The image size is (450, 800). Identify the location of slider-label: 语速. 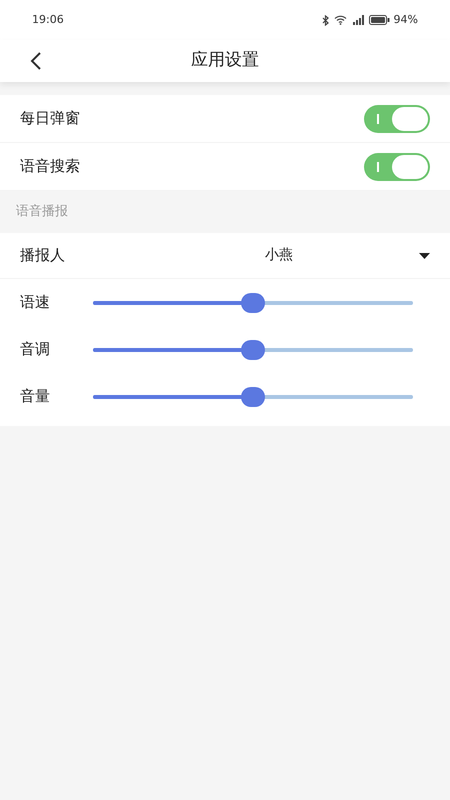
(35, 303).